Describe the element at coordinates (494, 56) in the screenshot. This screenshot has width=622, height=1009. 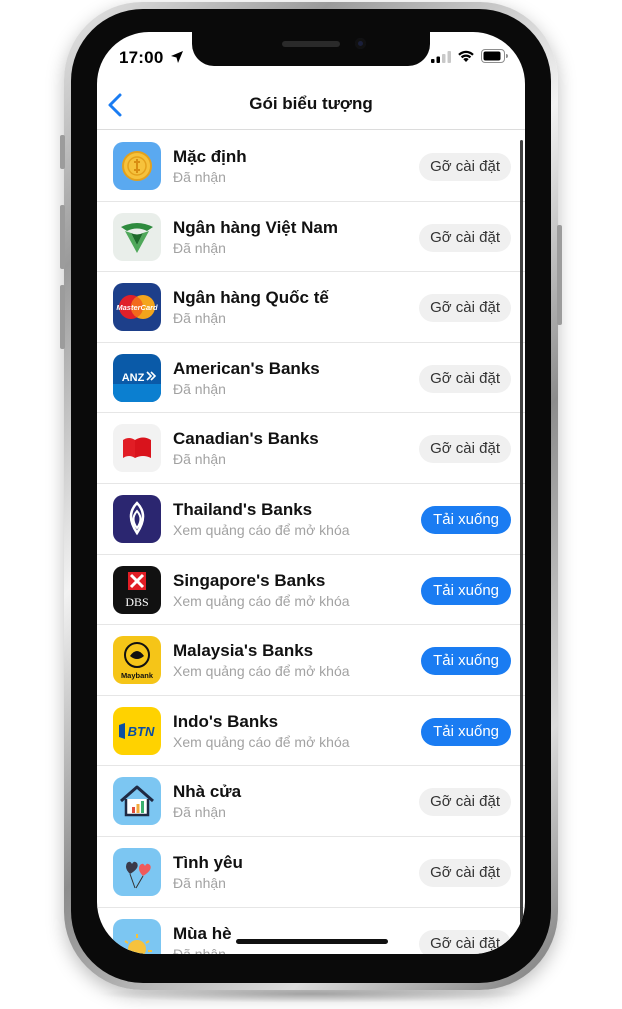
I see `battery-icon` at that location.